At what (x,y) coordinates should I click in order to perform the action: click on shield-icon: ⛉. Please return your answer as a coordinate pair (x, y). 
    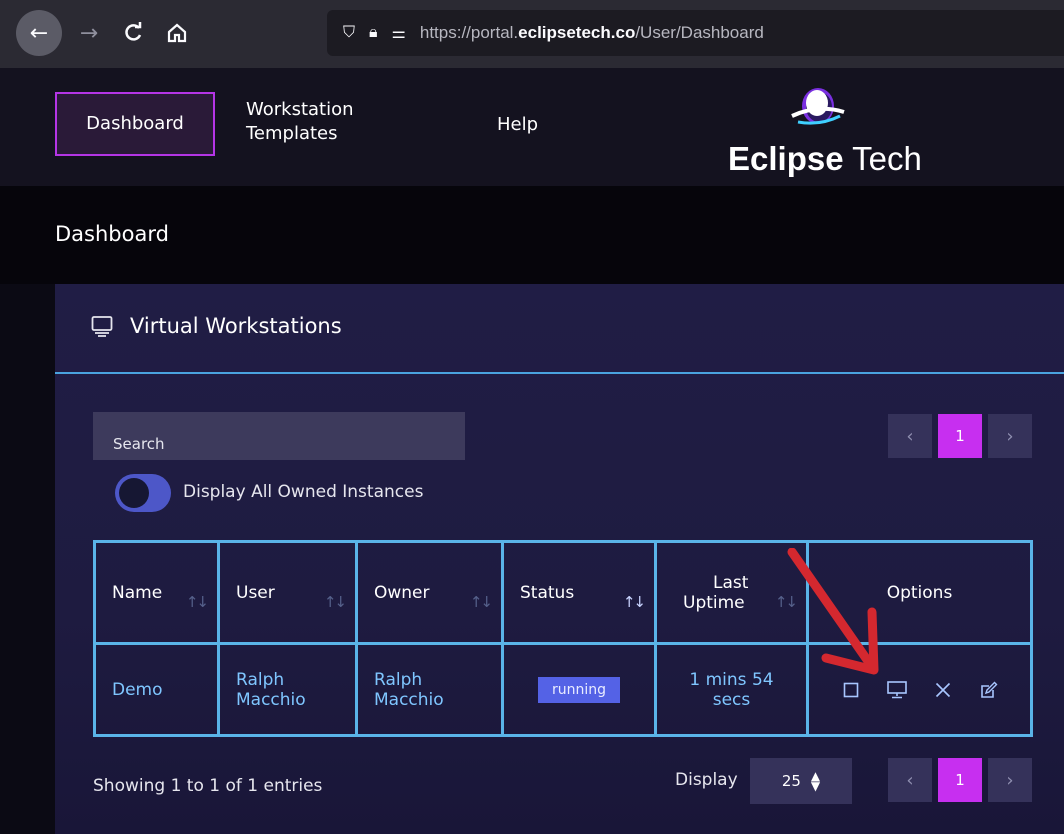
    Looking at the image, I should click on (349, 33).